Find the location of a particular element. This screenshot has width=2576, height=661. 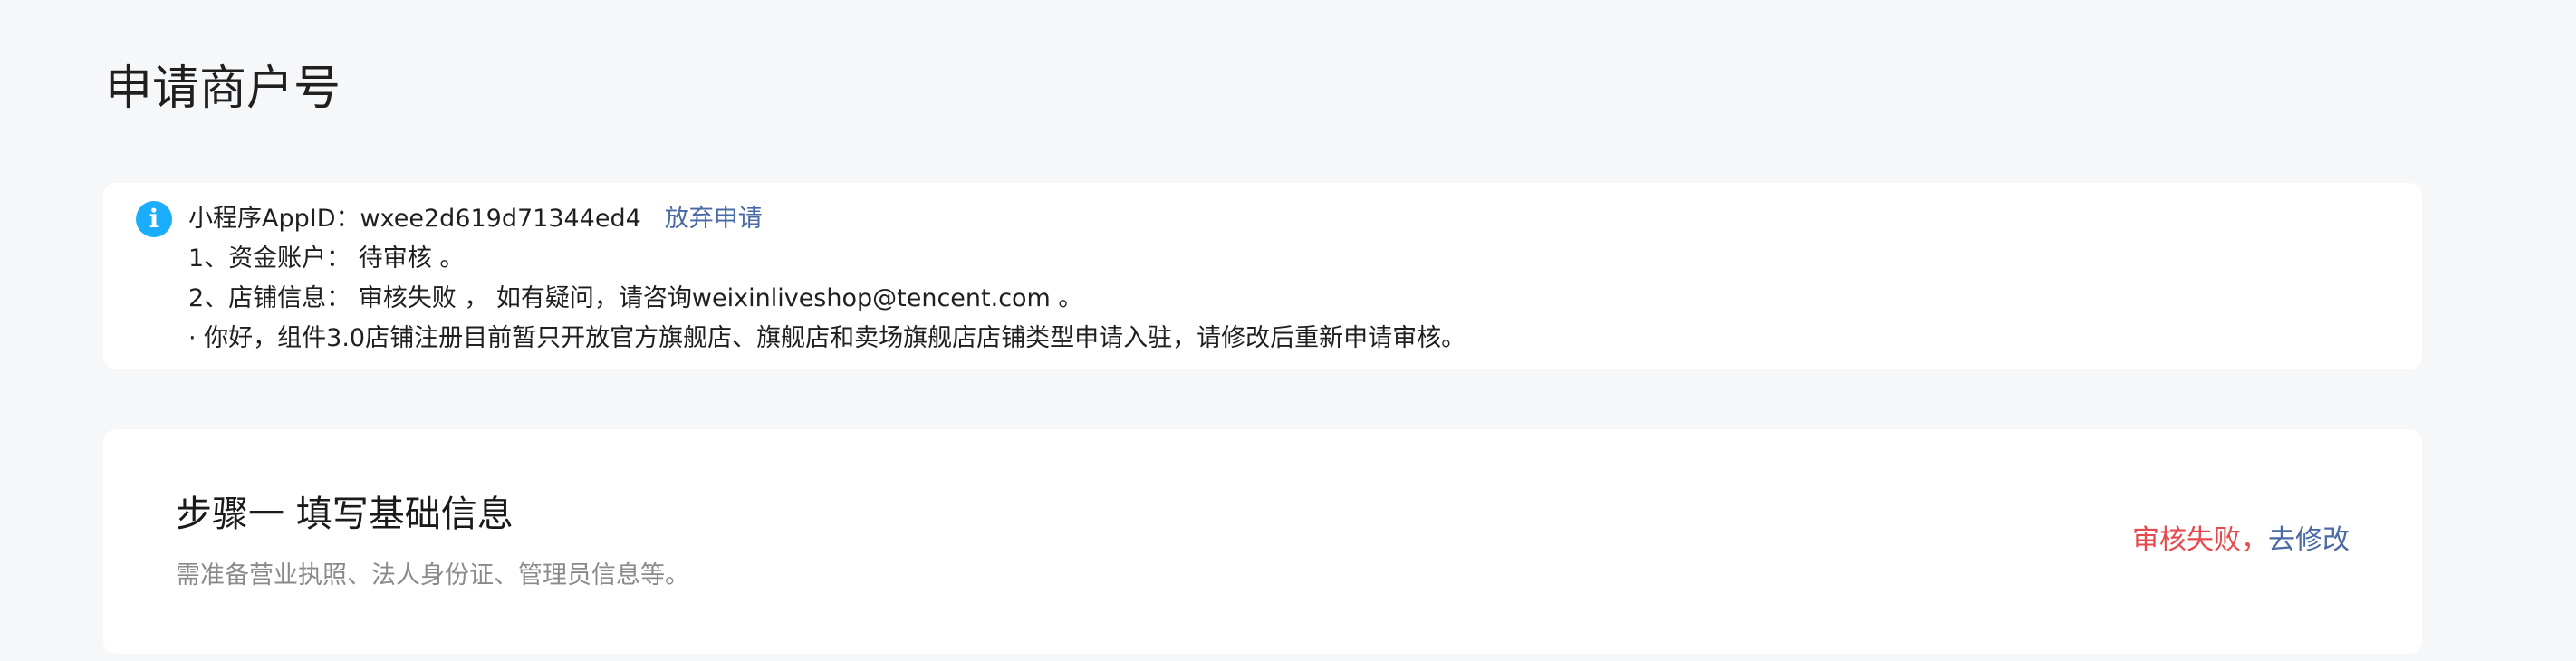

review-failed-text: 审核失败， is located at coordinates (2200, 540).